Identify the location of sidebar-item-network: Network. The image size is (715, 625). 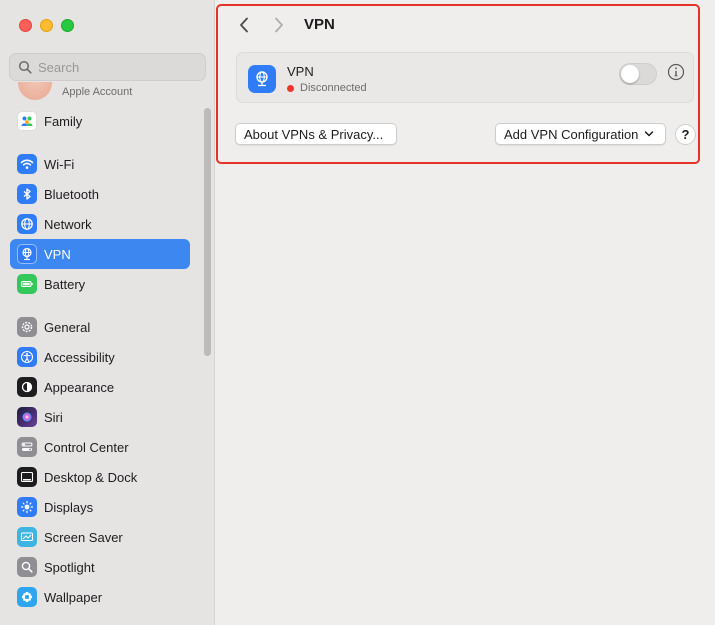
(100, 224).